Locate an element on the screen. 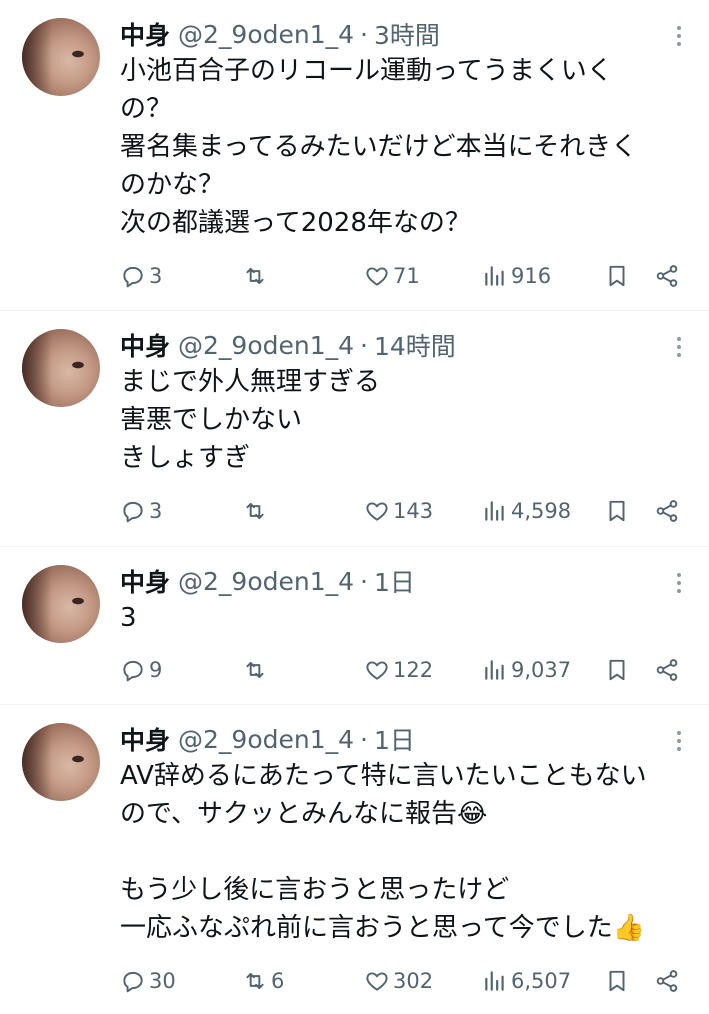  views-button: 9,037 is located at coordinates (526, 670).